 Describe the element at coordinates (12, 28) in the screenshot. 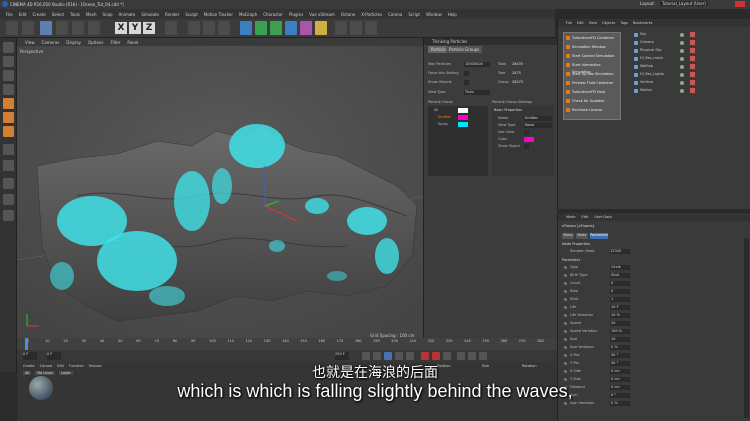

I see `undo-button` at that location.